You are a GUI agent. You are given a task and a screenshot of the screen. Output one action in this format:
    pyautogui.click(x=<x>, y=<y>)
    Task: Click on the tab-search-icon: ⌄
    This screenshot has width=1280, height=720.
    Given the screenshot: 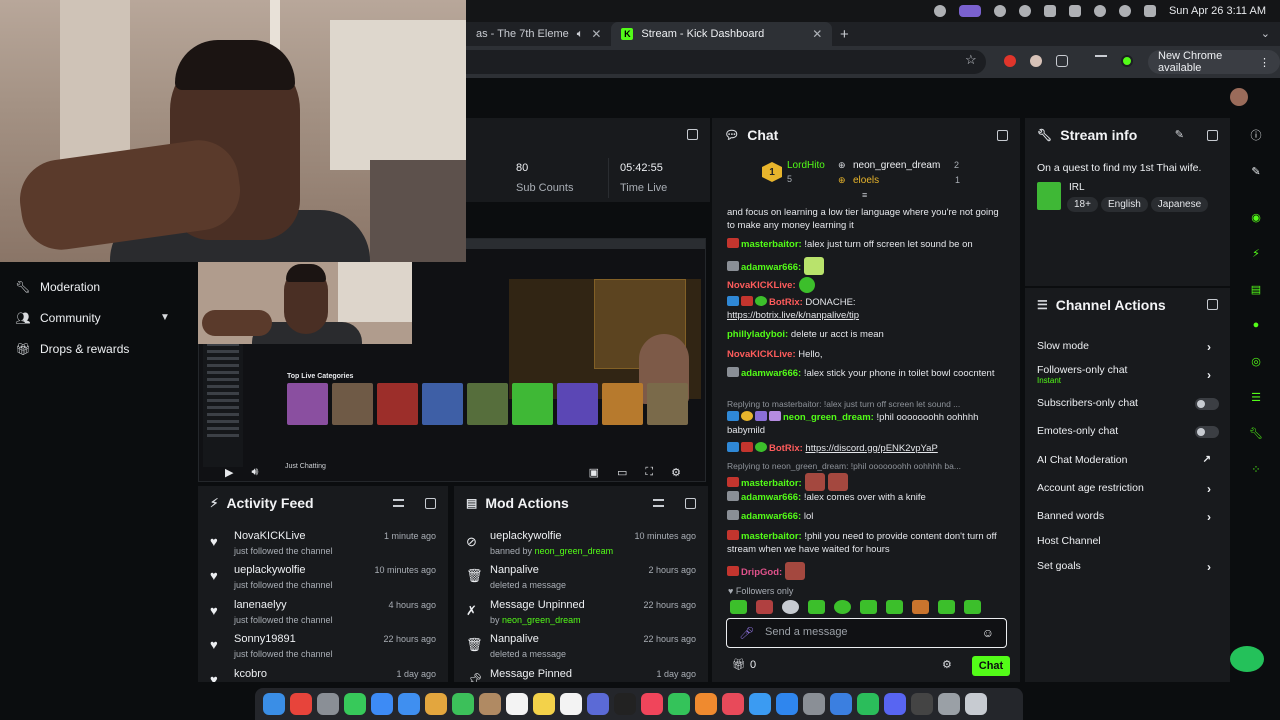 What is the action you would take?
    pyautogui.click(x=1265, y=33)
    